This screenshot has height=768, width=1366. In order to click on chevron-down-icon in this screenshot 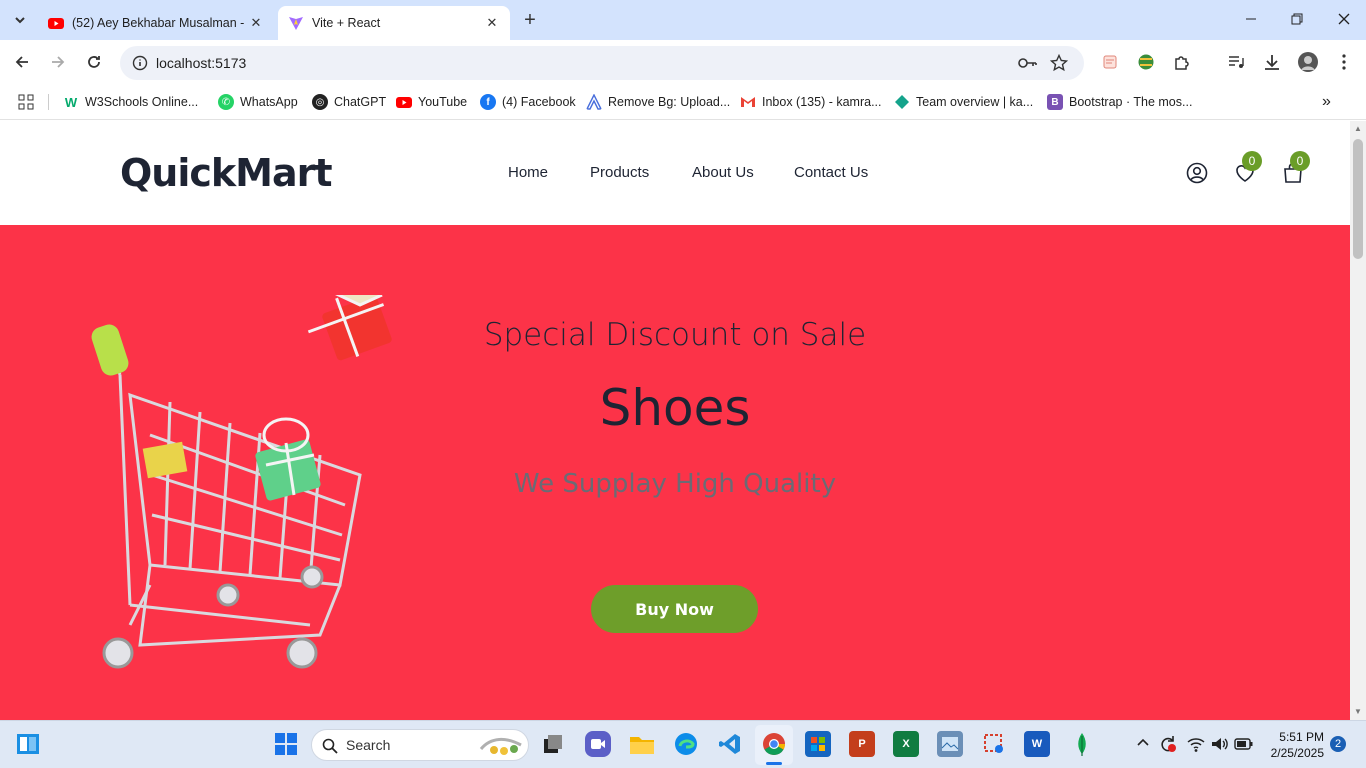, I will do `click(20, 20)`.